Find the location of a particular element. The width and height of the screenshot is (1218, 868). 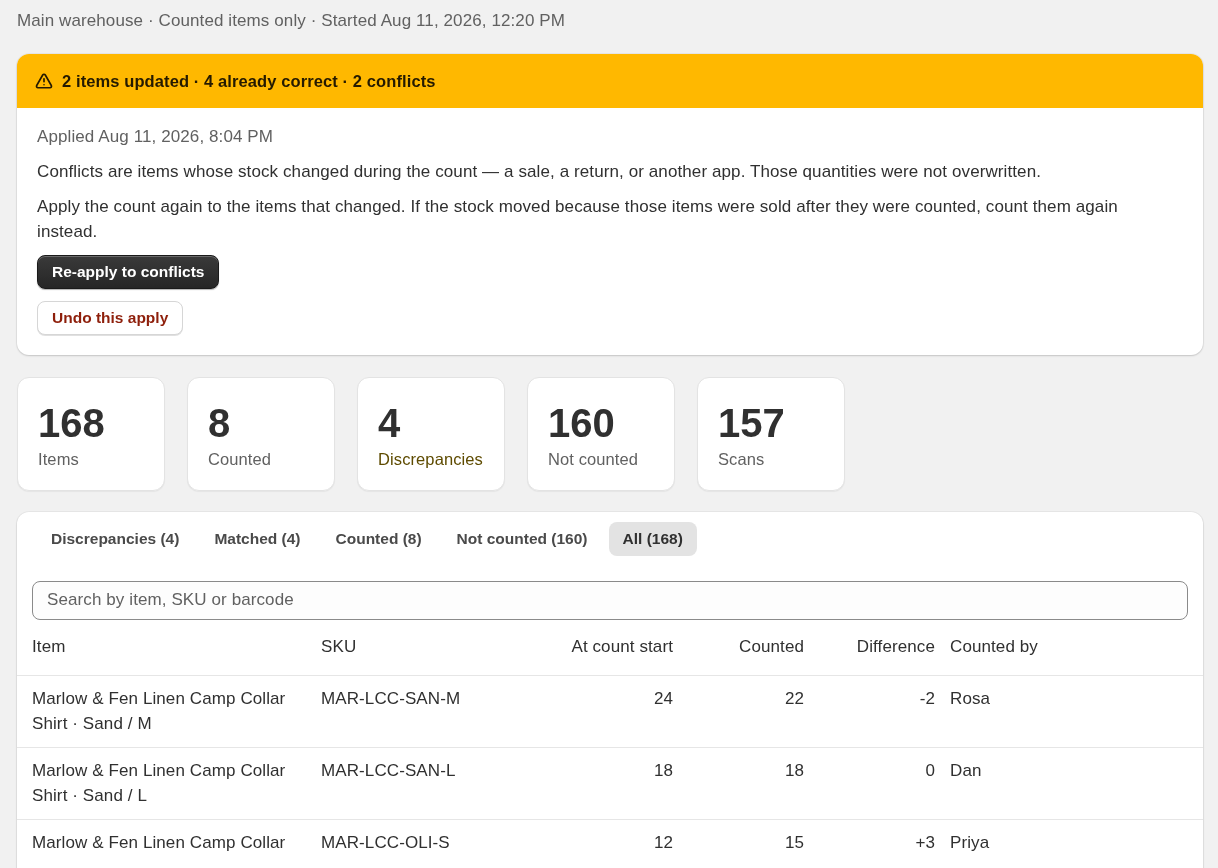

table-cell: 12 is located at coordinates (663, 842).